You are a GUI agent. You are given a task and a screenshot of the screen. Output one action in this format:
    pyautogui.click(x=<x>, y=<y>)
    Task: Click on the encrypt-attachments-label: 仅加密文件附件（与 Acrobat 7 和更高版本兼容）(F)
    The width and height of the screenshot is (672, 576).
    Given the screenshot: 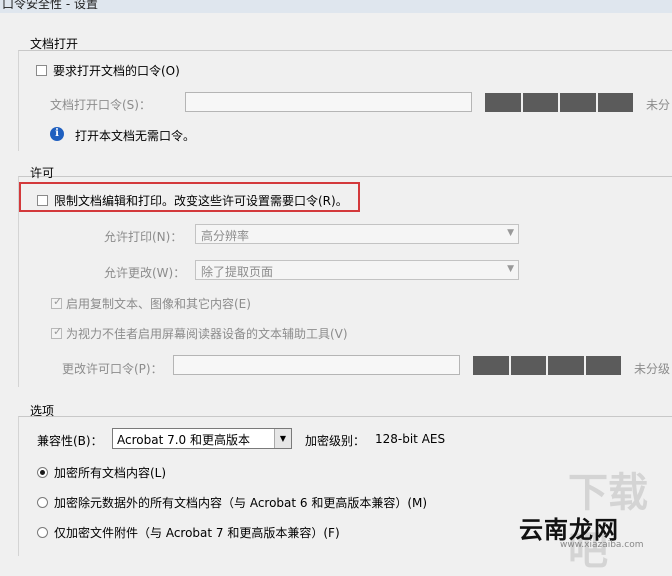 What is the action you would take?
    pyautogui.click(x=197, y=533)
    